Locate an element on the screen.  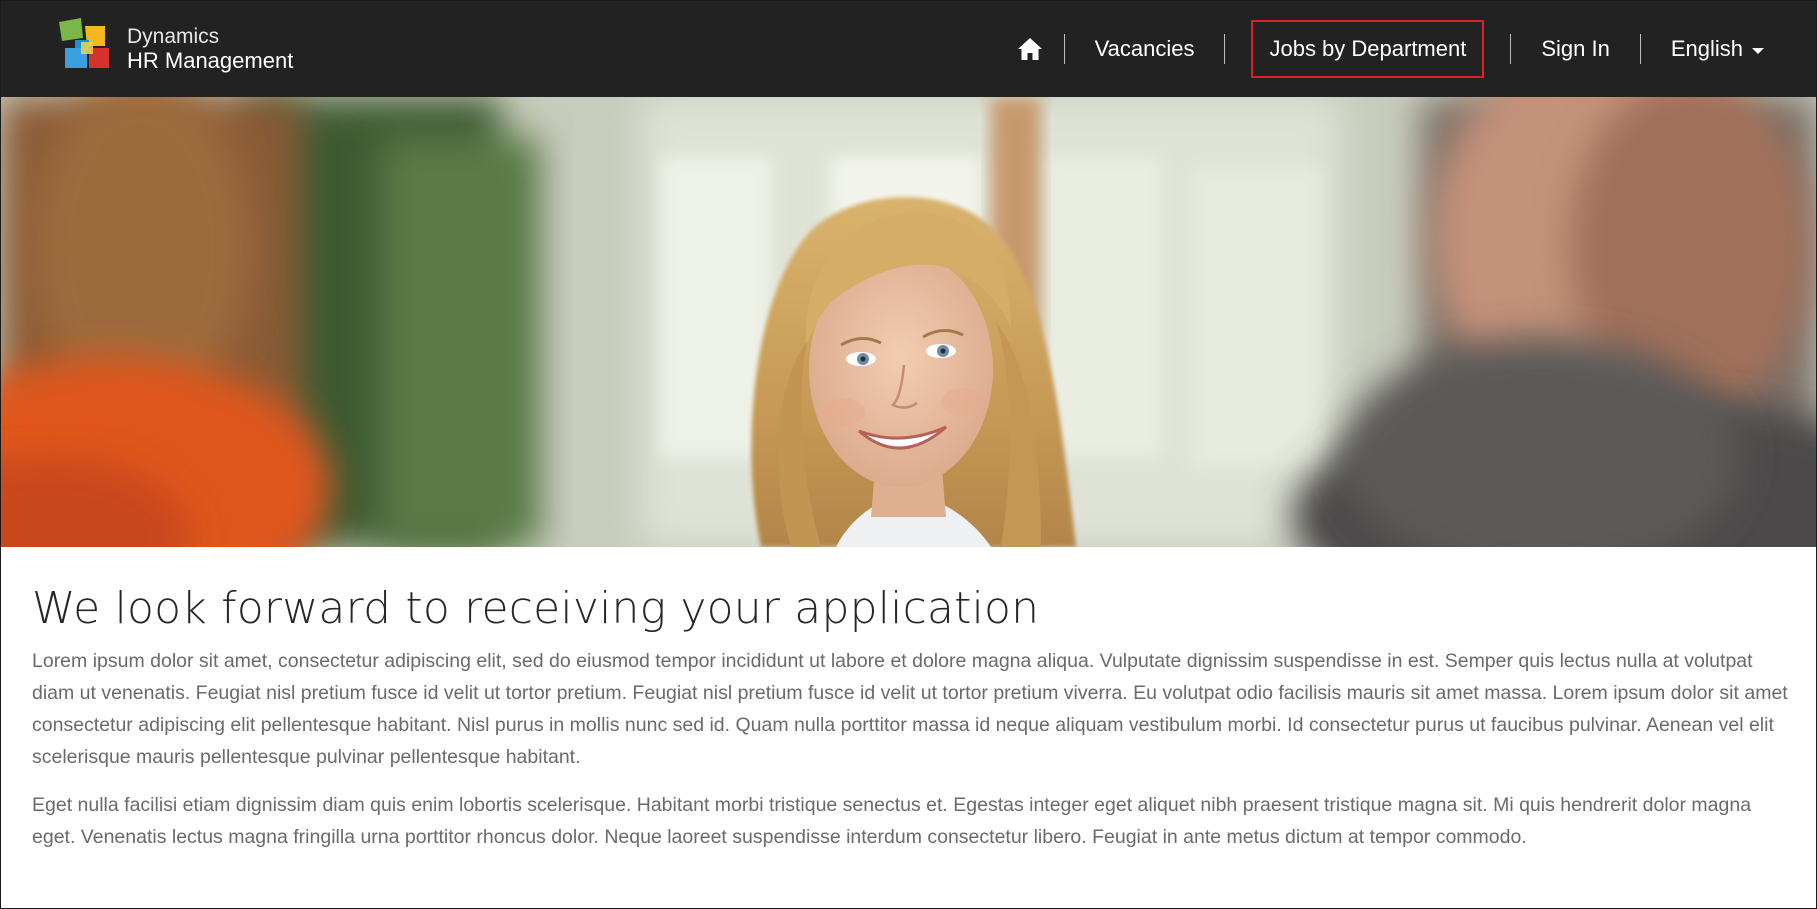
brand-name: Dynamics HR Management is located at coordinates (210, 49).